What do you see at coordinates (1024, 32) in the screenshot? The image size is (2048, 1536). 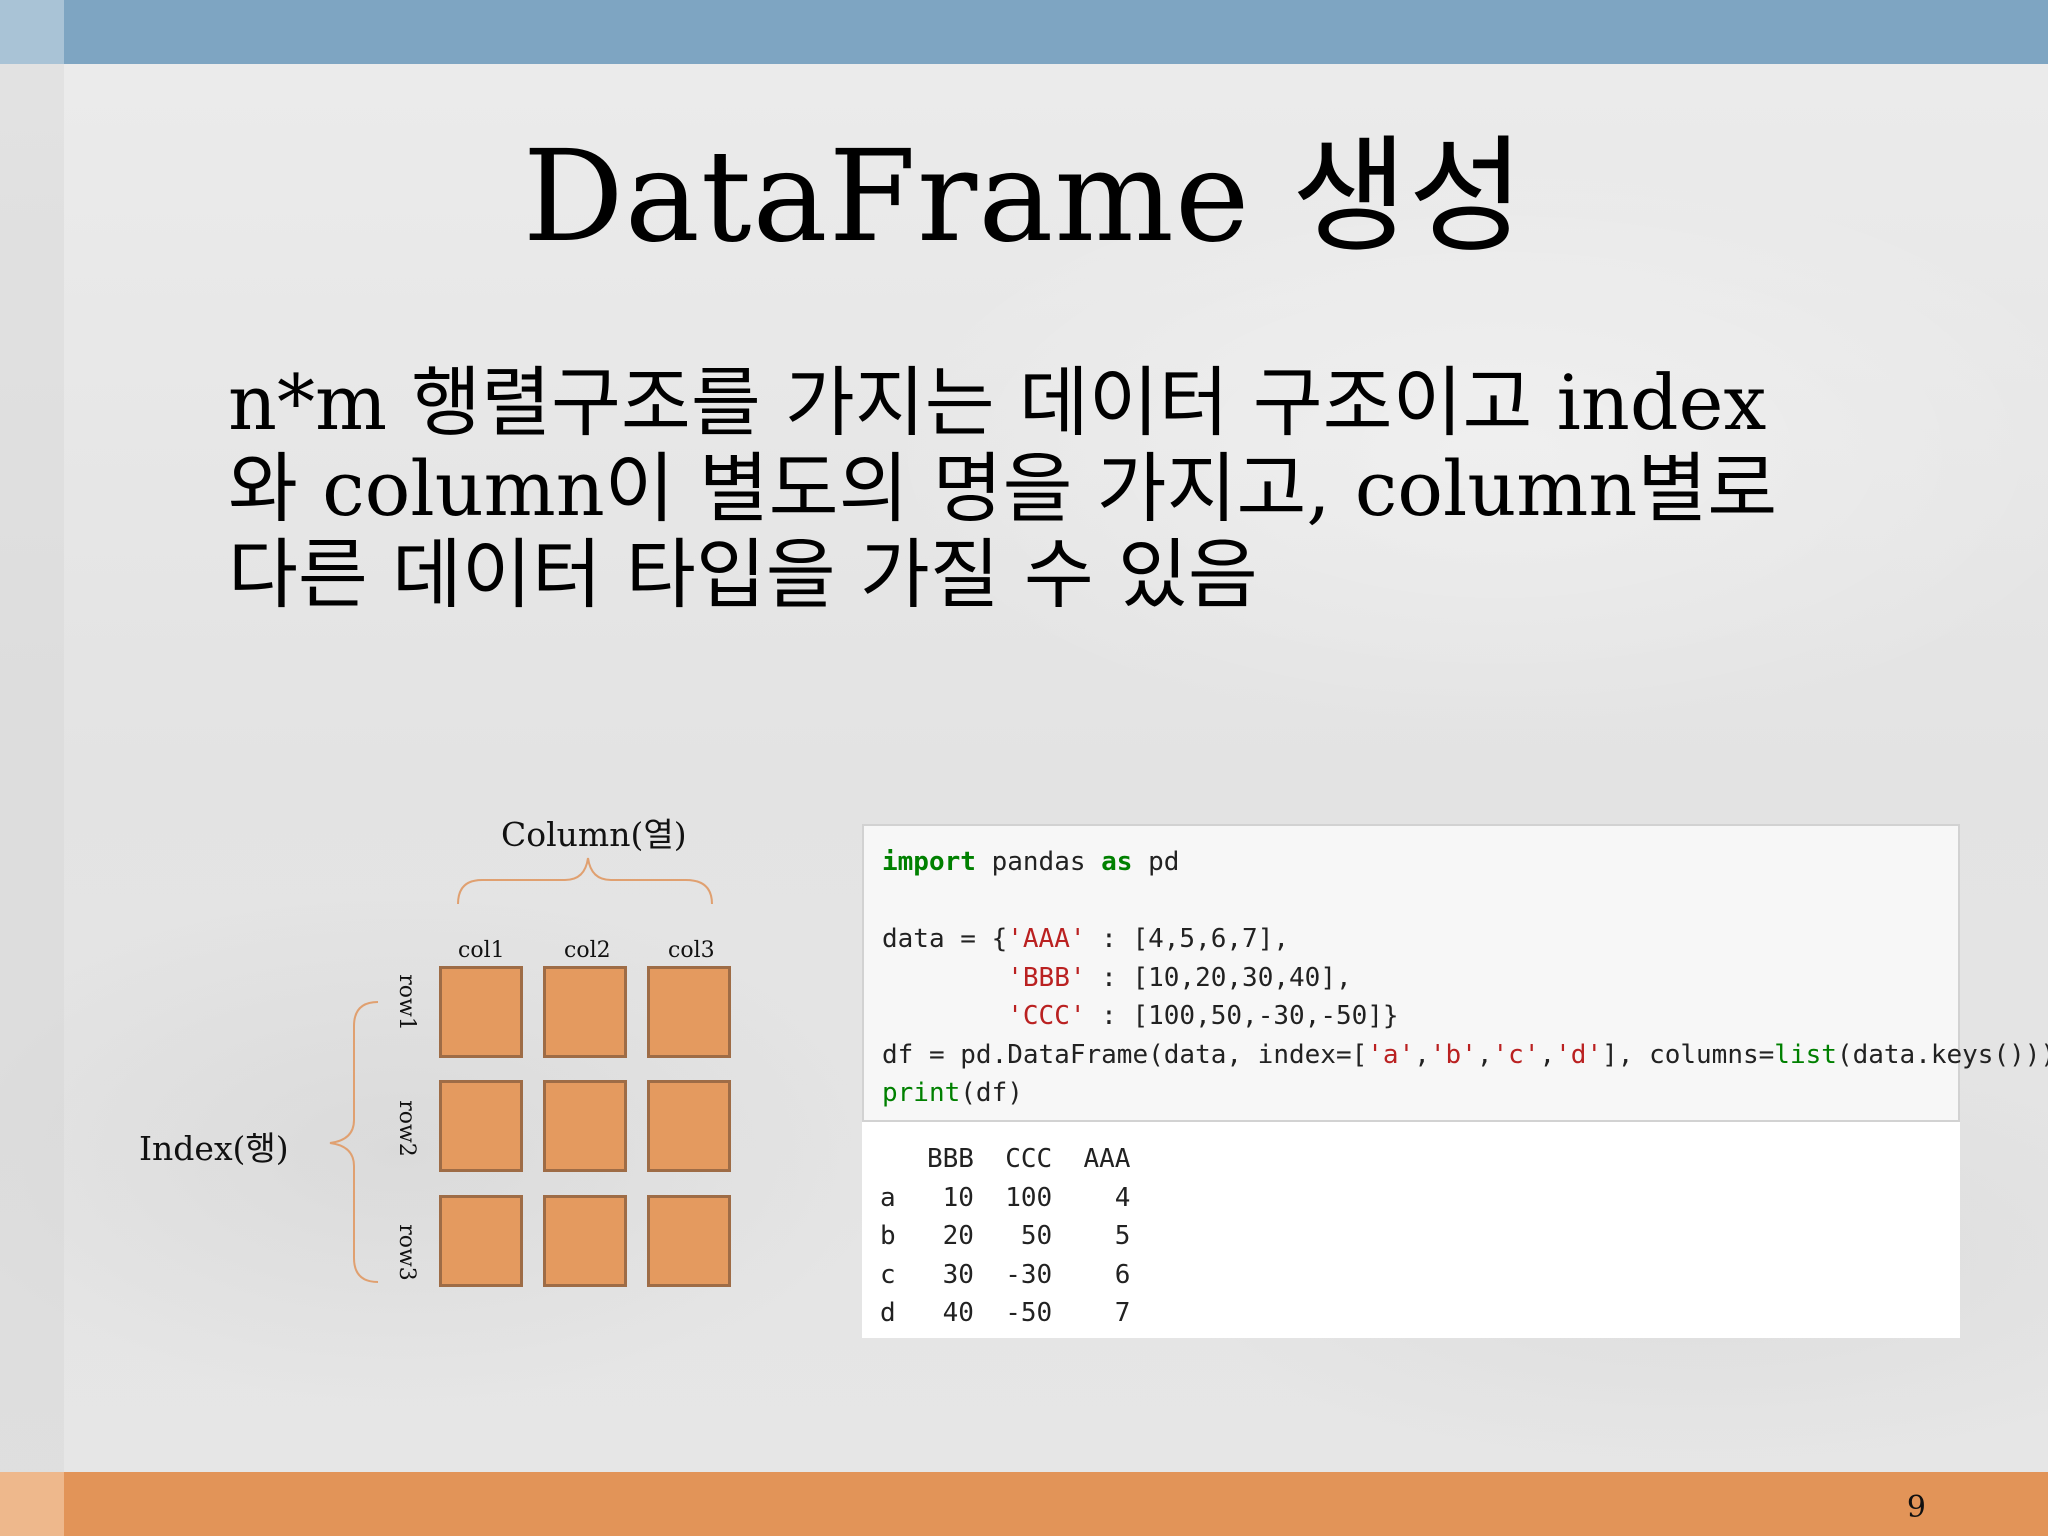 I see `top-accent-bar` at bounding box center [1024, 32].